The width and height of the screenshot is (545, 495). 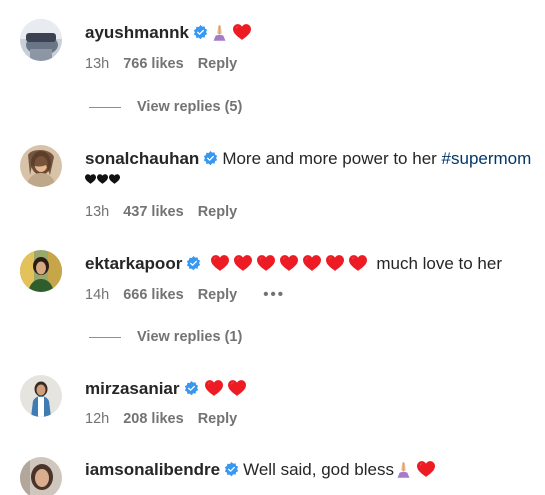 I want to click on hashtag-link: #supermom, so click(x=487, y=158).